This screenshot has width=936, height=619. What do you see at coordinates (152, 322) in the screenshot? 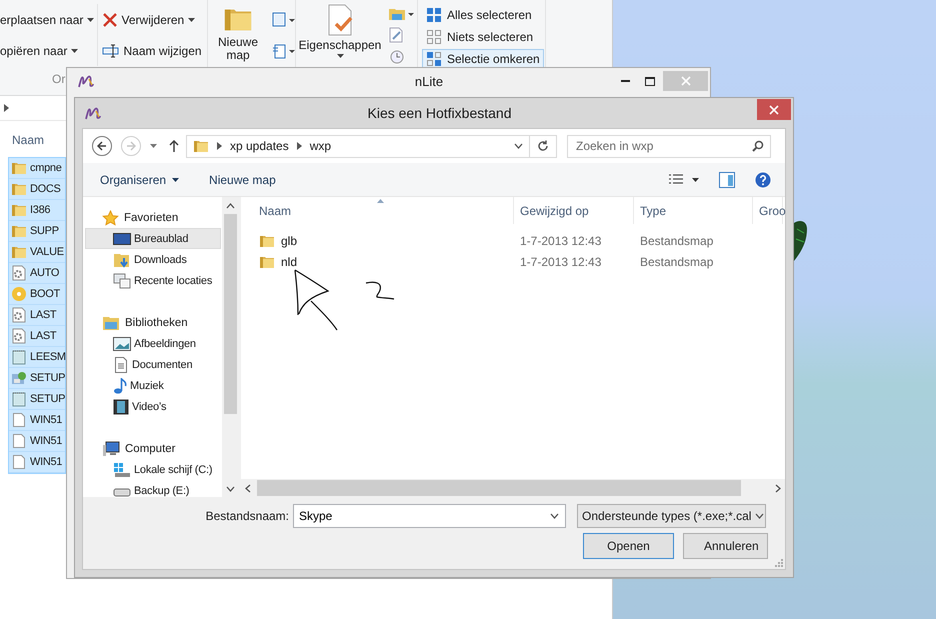
I see `nav-group: Bibliotheken` at bounding box center [152, 322].